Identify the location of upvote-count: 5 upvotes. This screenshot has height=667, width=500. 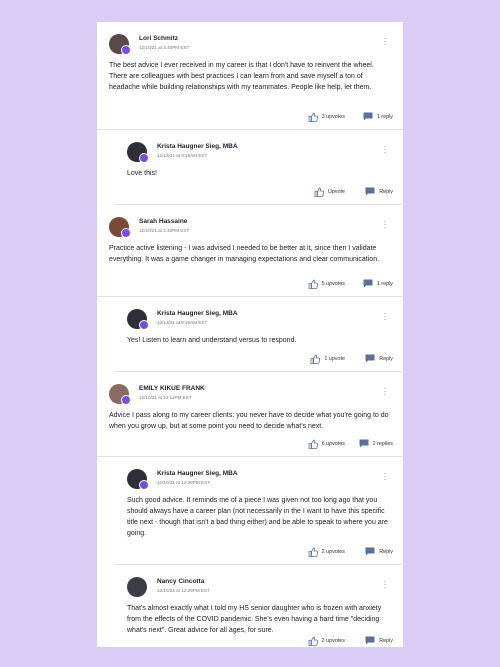
(333, 284).